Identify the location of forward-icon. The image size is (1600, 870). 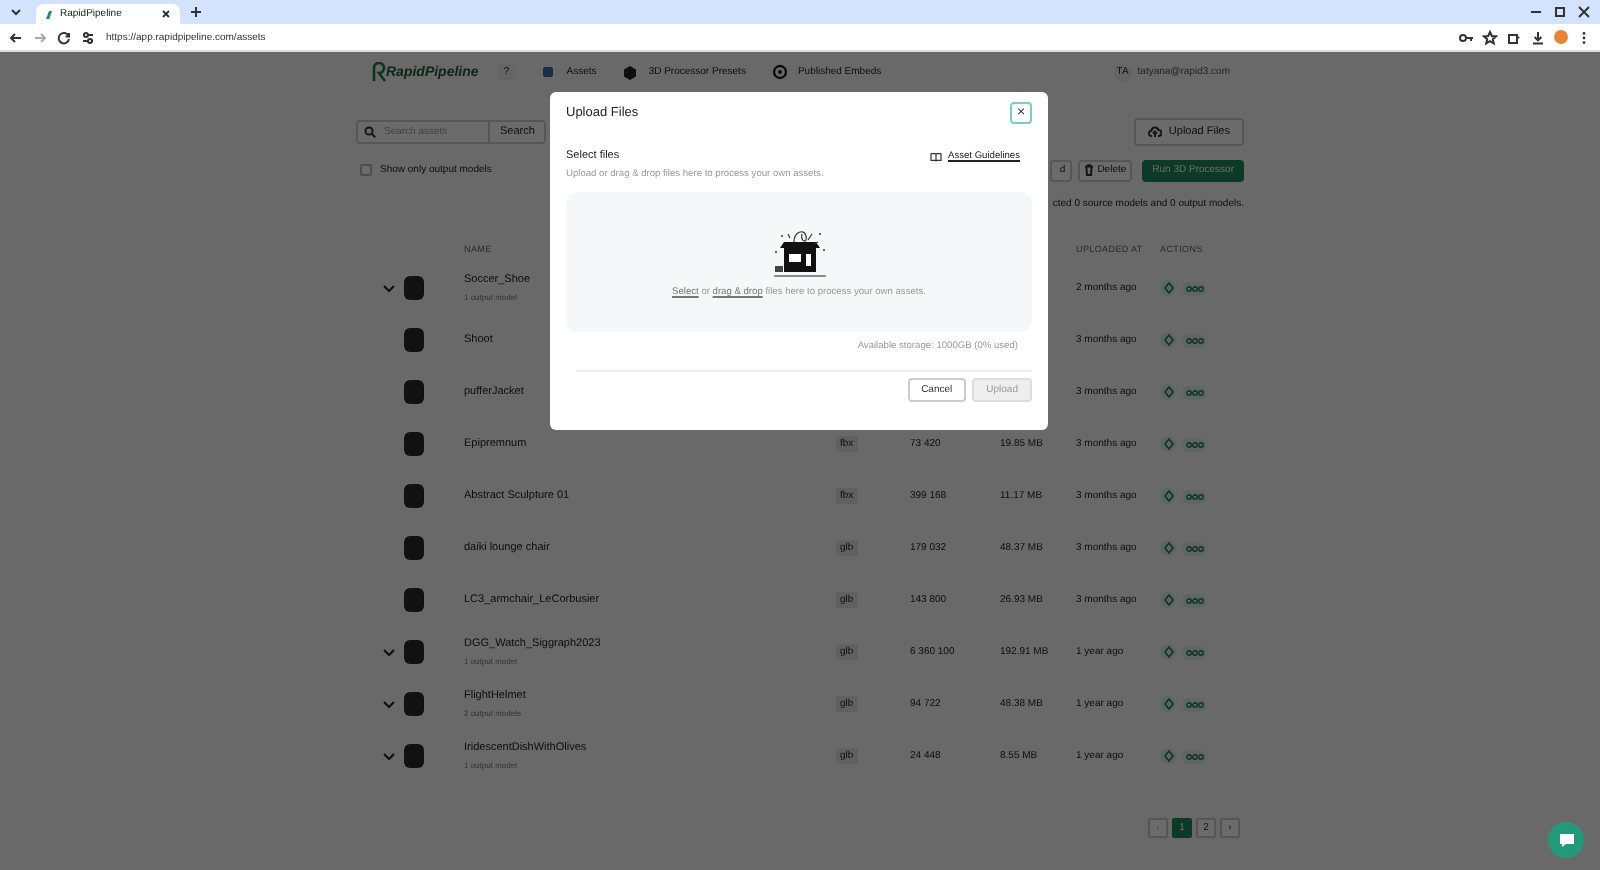
(40, 37).